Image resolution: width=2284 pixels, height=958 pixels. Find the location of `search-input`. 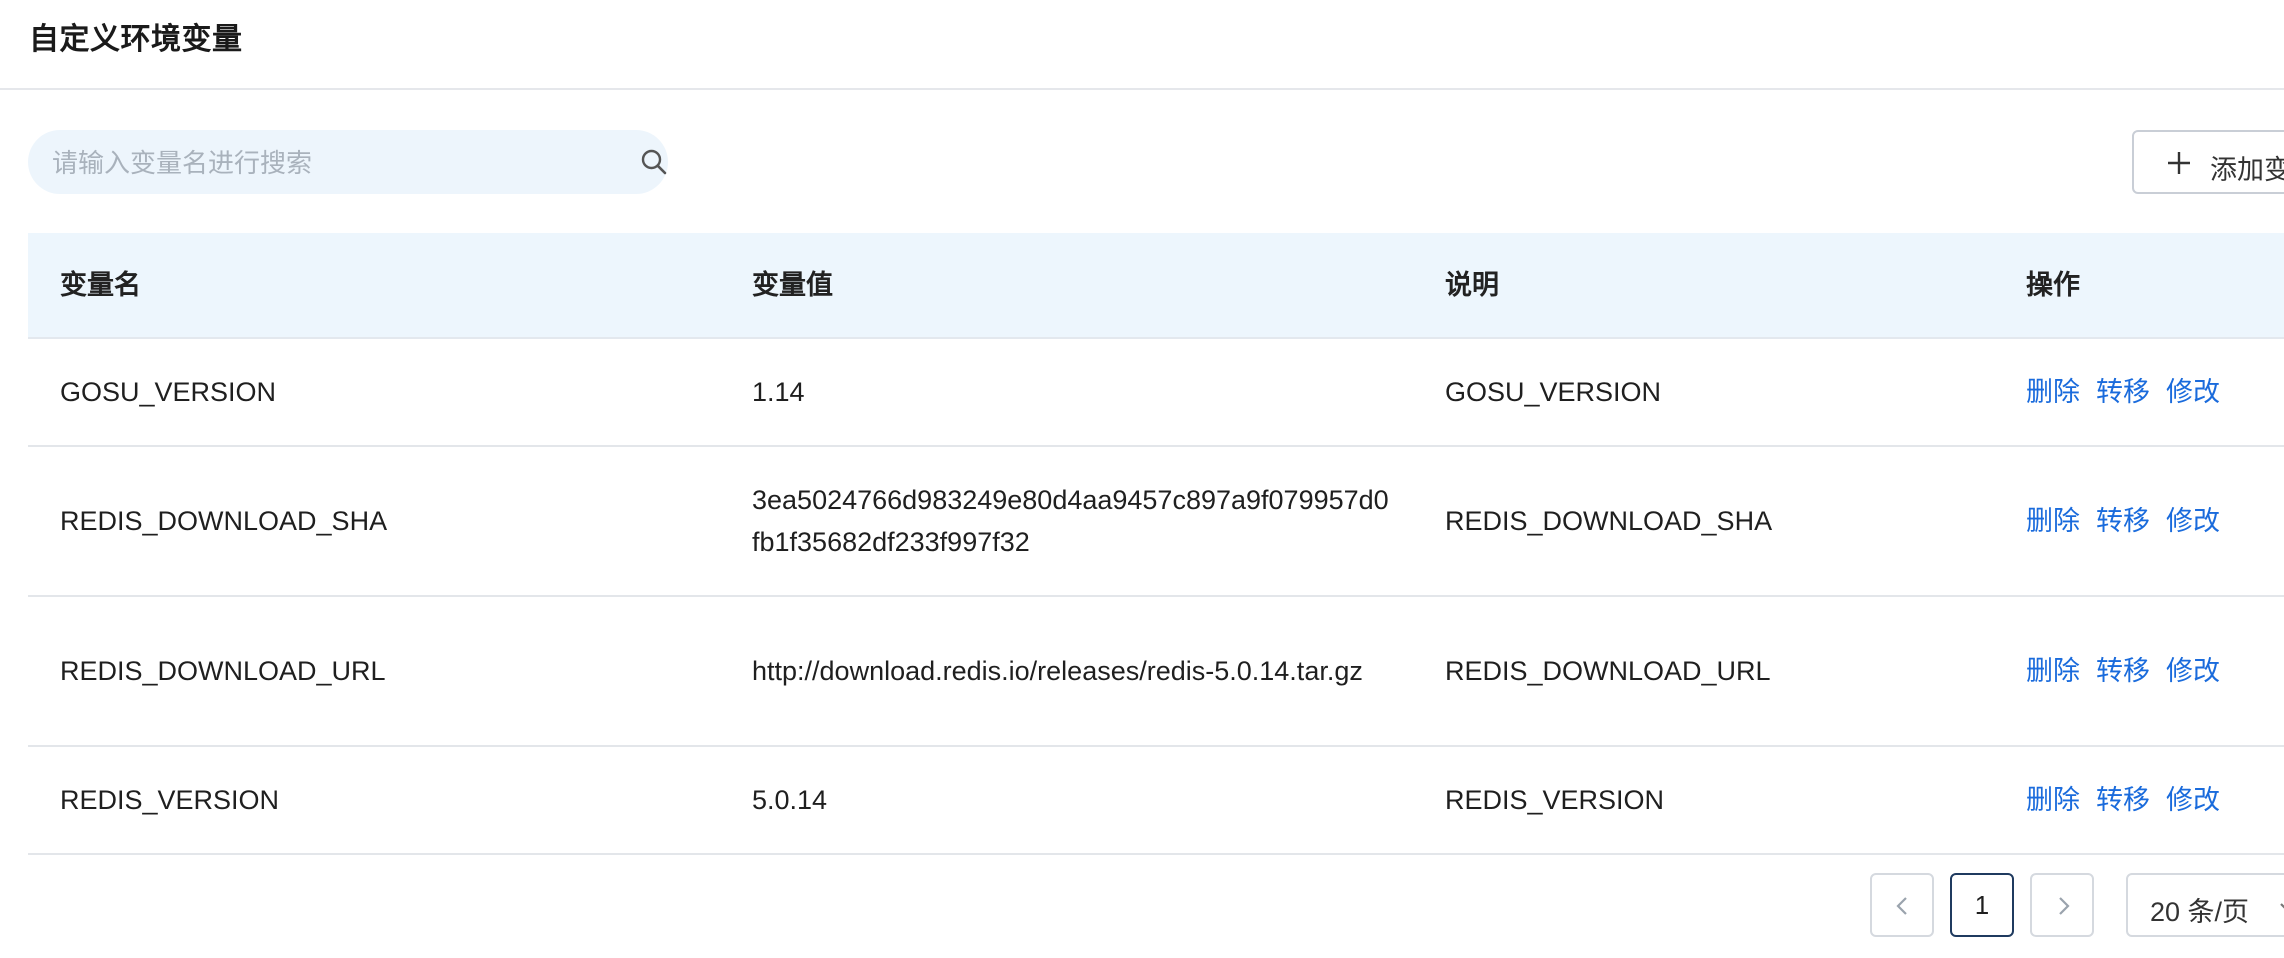

search-input is located at coordinates (332, 163).